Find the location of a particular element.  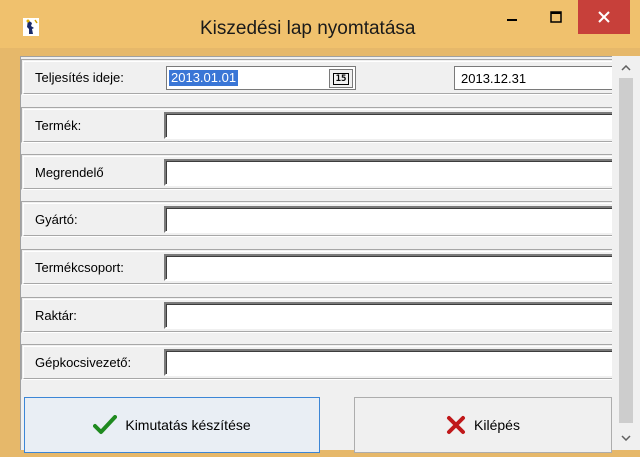

driver-row: Gépkocsivezető: is located at coordinates (321, 362).